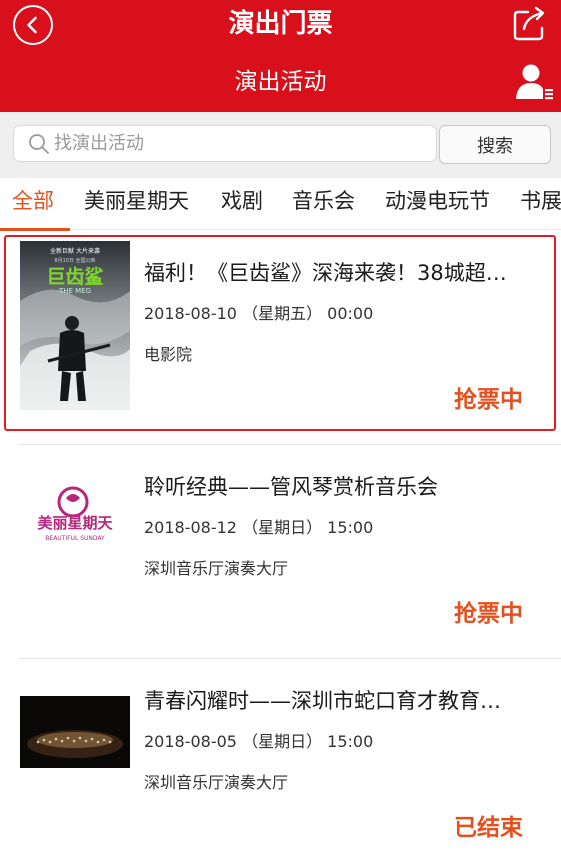 This screenshot has width=561, height=867. I want to click on event-date: 2018-08-12 （星期日） 15:00, so click(259, 527).